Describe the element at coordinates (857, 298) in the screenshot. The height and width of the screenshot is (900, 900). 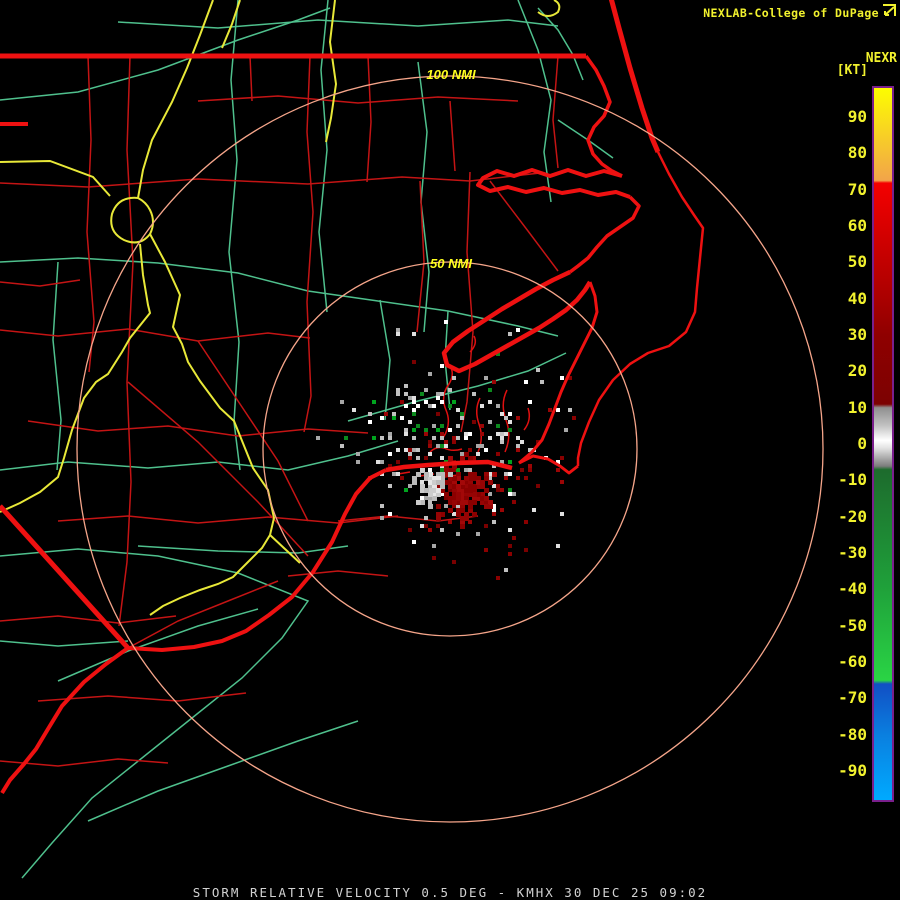
I see `colorbar-tick: 40` at that location.